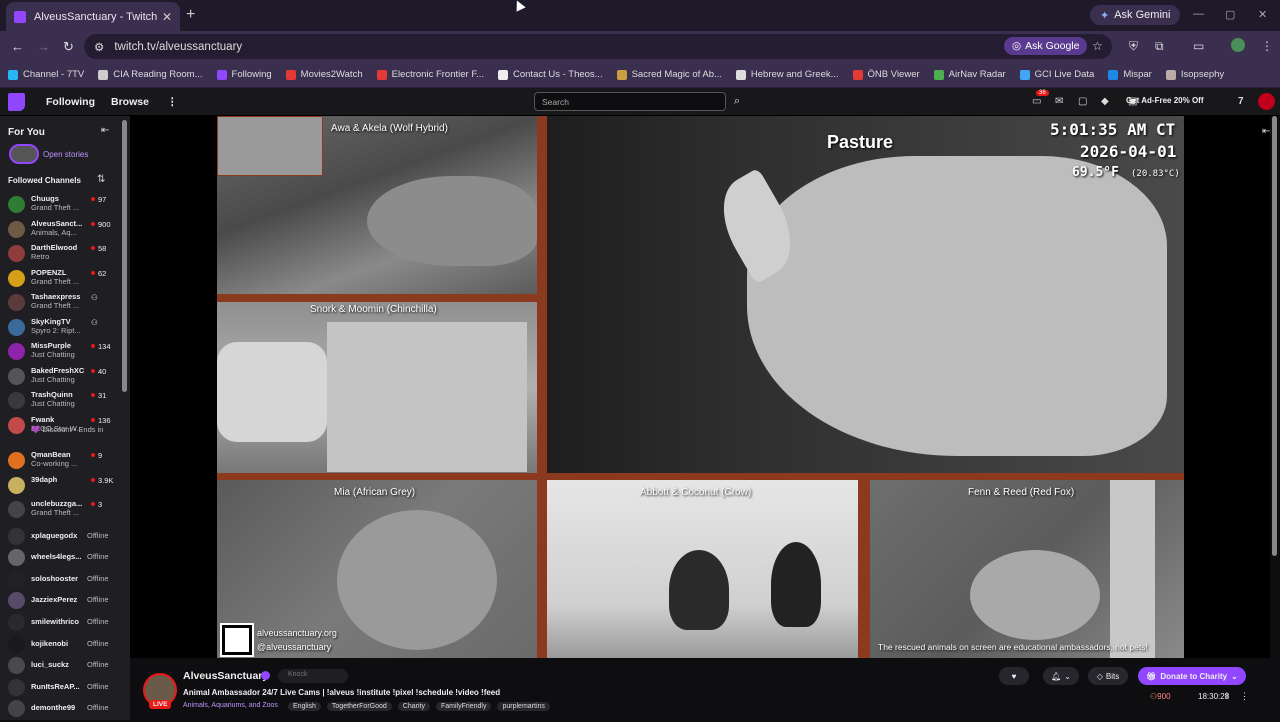  What do you see at coordinates (630, 101) in the screenshot?
I see `search-input: Search` at bounding box center [630, 101].